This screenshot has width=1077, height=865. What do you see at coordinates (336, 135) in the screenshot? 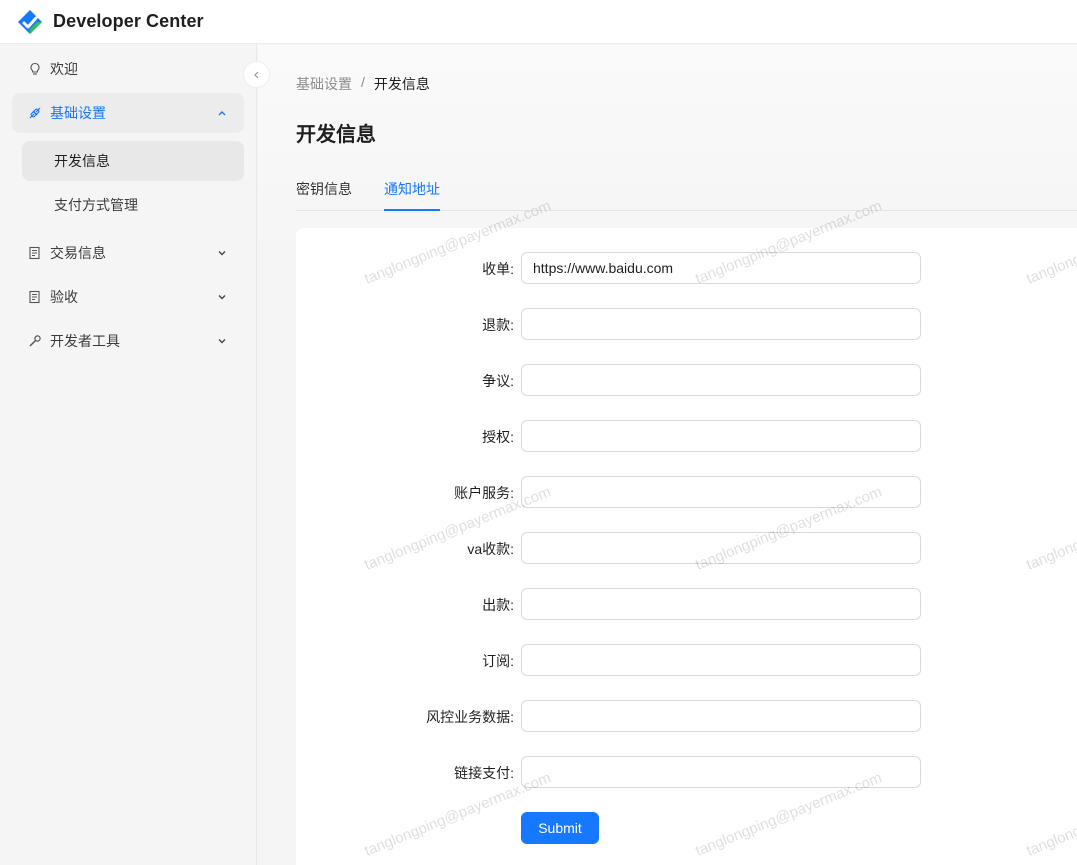
I see `page-title: 开发信息` at bounding box center [336, 135].